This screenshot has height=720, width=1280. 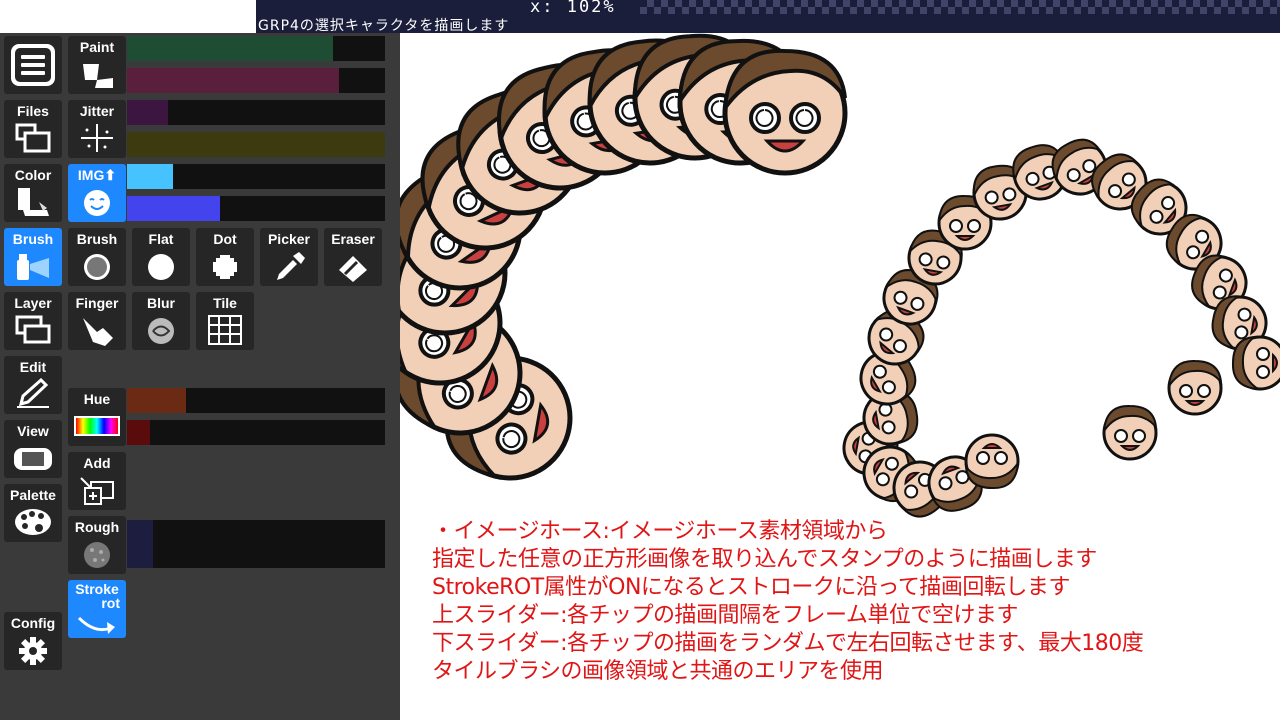 I want to click on tile-tool-button: Tile, so click(x=225, y=321).